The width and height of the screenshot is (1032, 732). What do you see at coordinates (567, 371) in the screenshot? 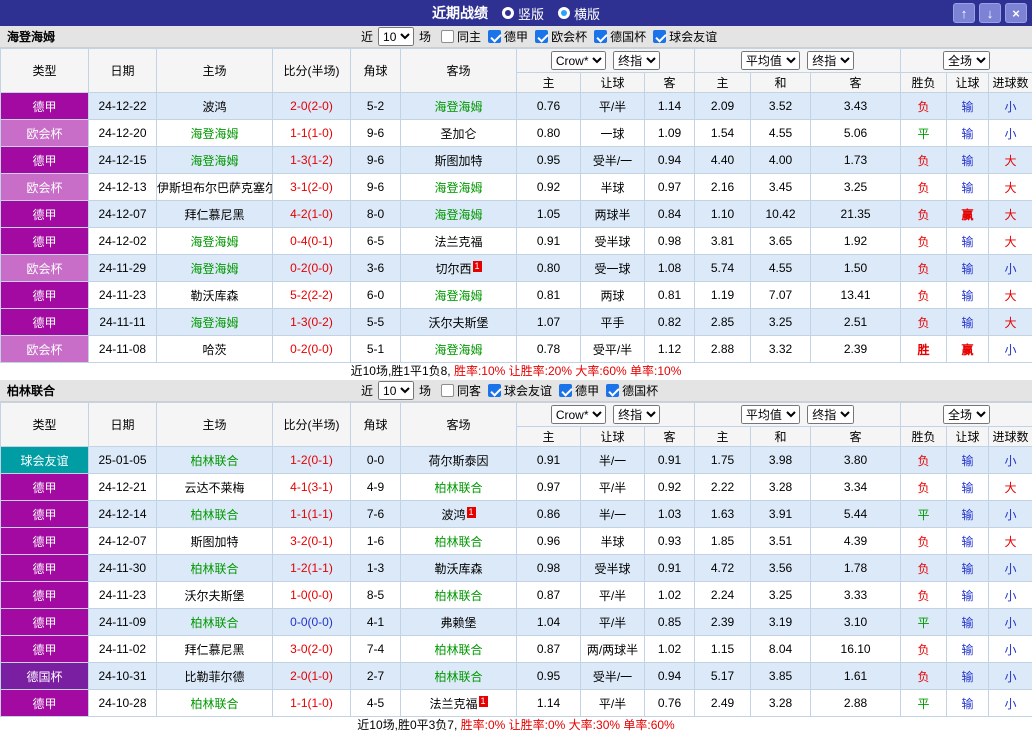
I see `summary-rates: 胜率:10% 让胜率:20% 大率:60% 单率:10%` at bounding box center [567, 371].